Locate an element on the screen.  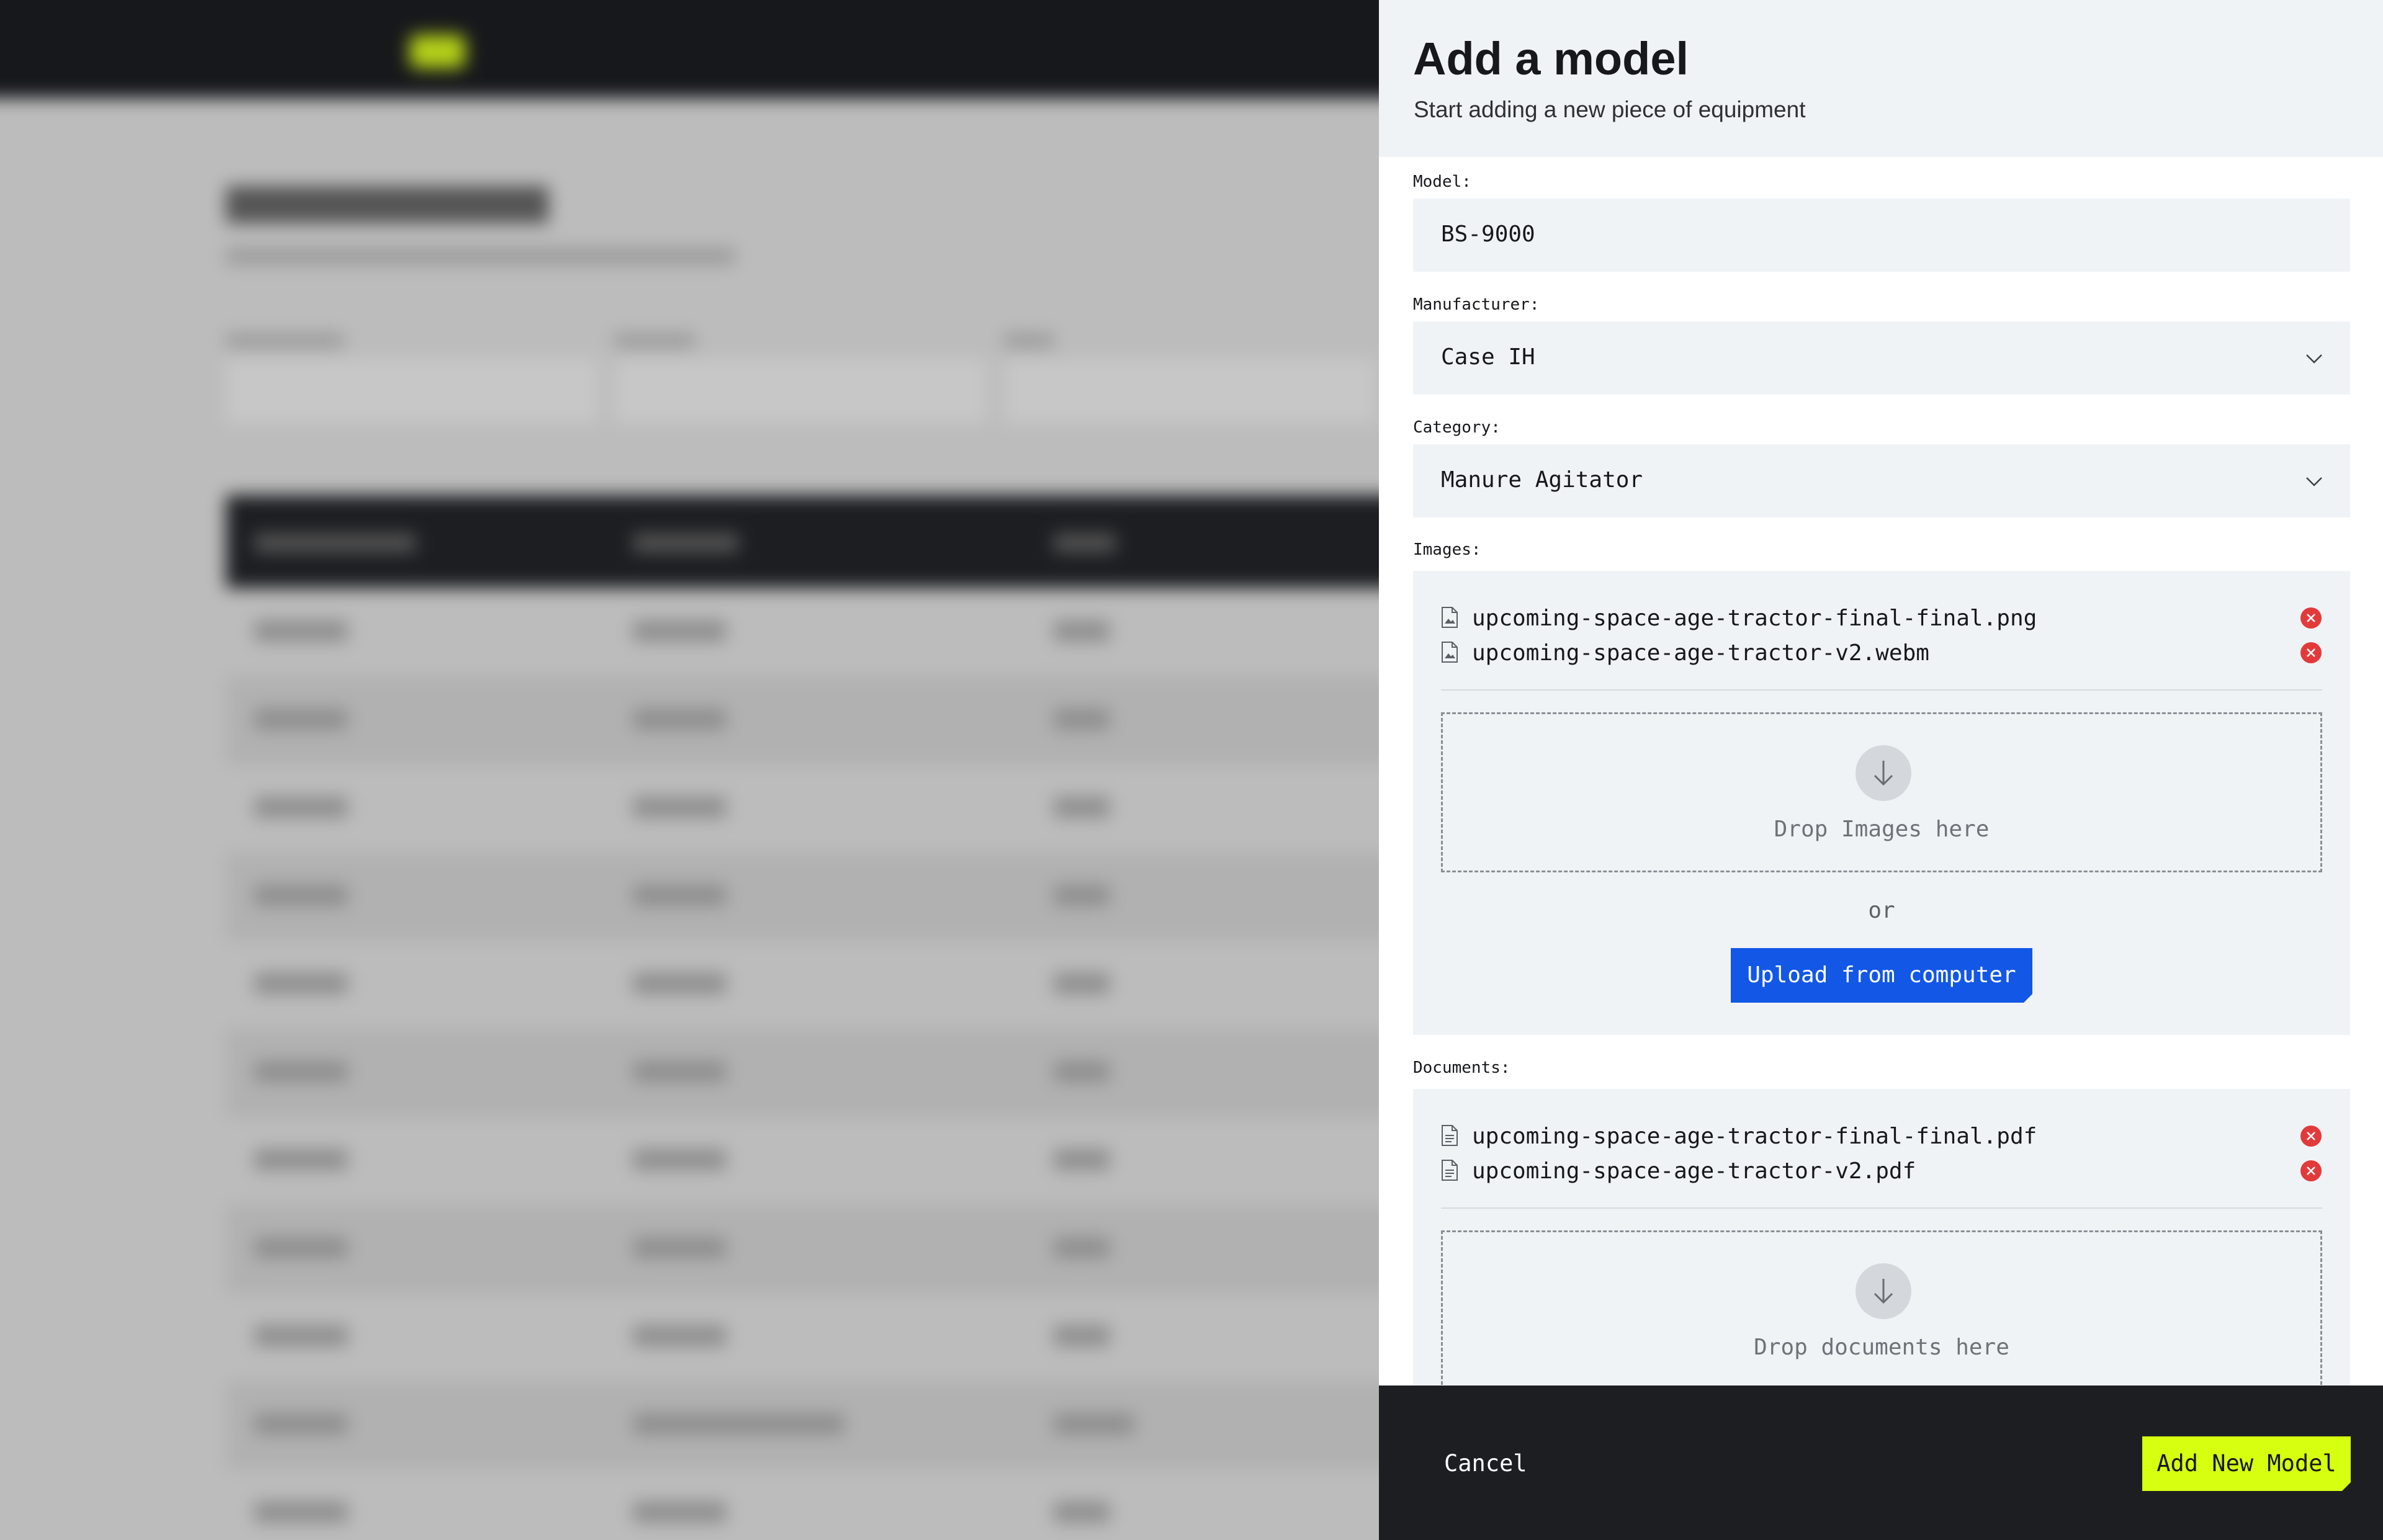
background-top-bar is located at coordinates (689, 49).